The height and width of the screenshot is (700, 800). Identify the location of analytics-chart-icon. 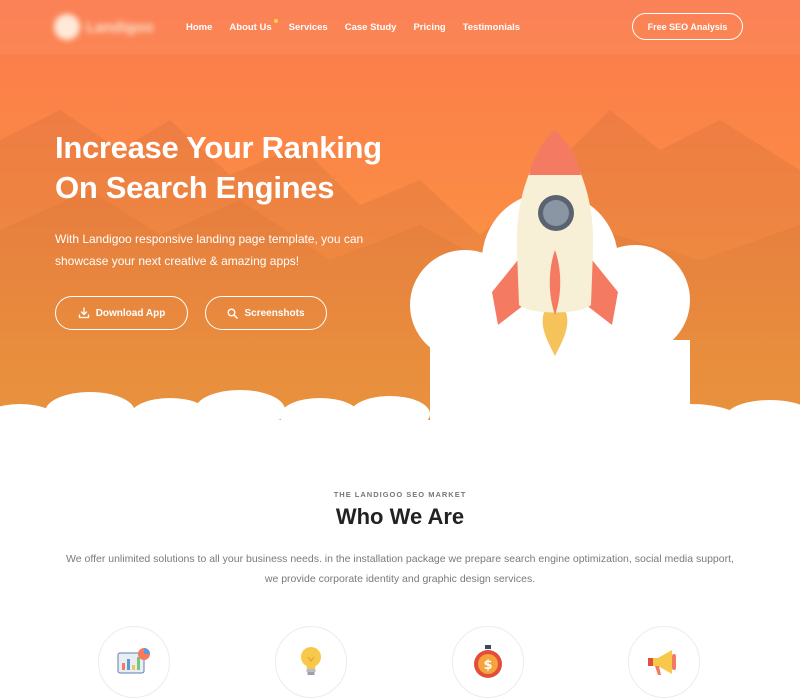
(133, 661).